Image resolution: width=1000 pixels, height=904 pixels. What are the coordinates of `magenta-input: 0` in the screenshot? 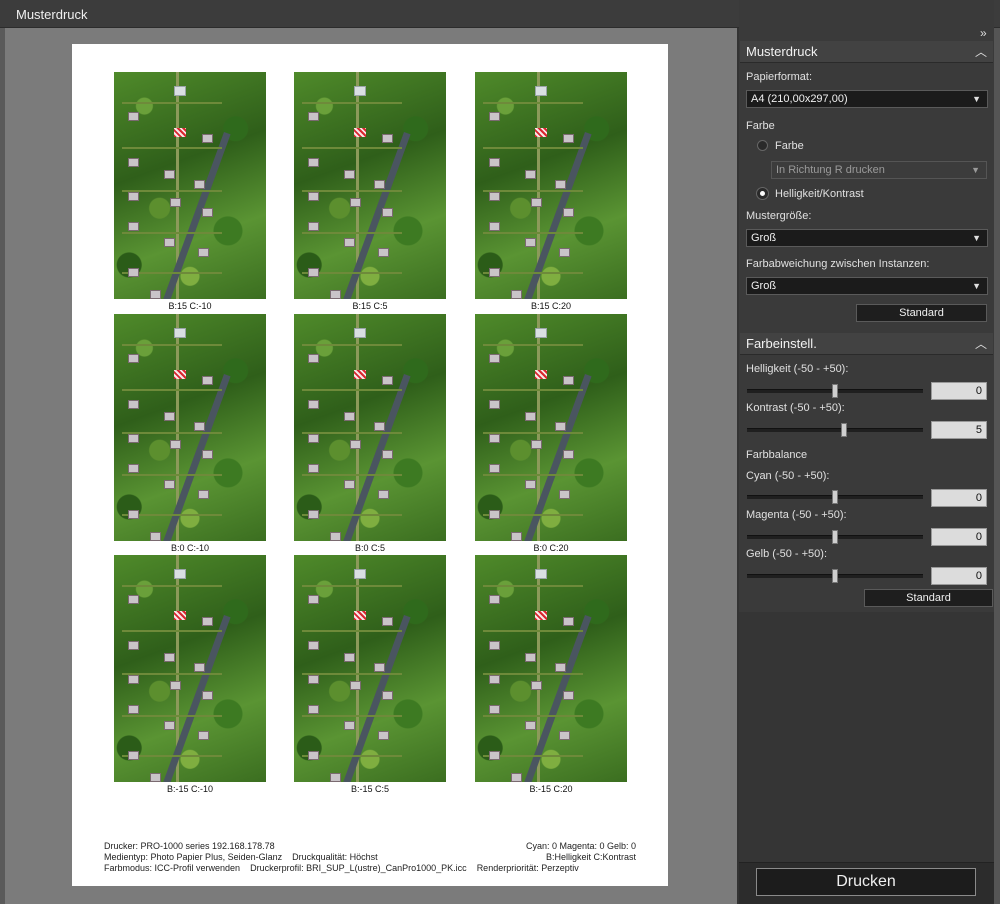 It's located at (959, 537).